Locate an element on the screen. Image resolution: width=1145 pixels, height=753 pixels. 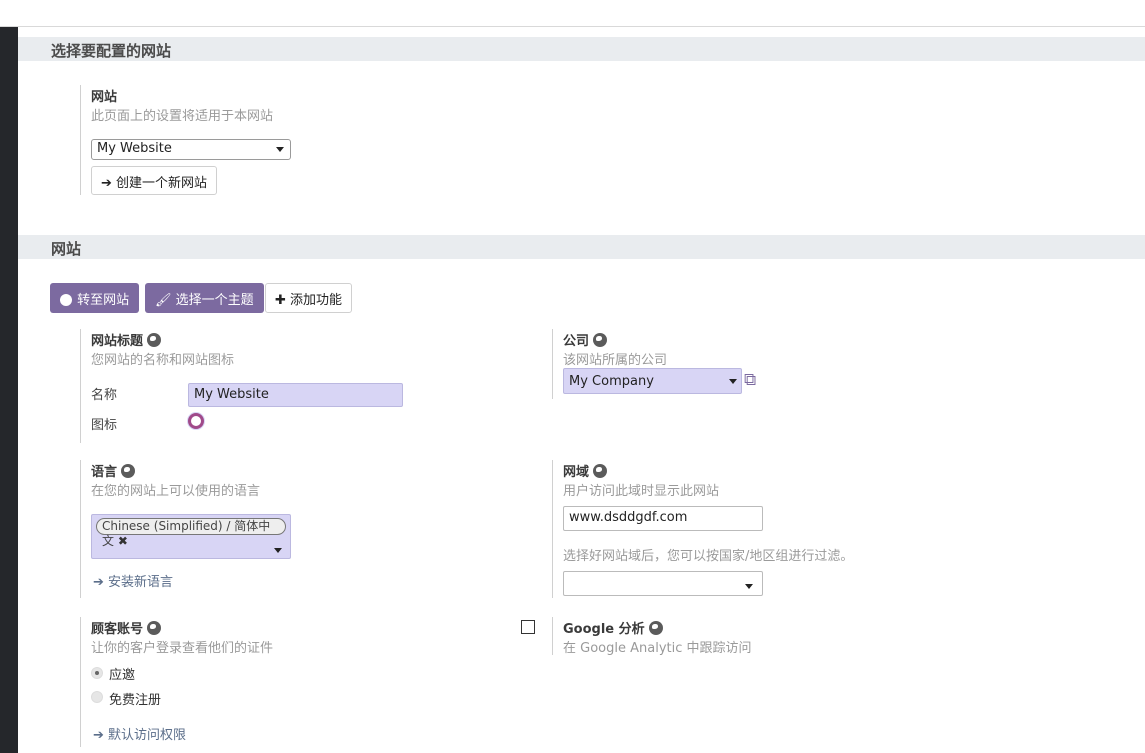
company-select: My Company is located at coordinates (652, 381).